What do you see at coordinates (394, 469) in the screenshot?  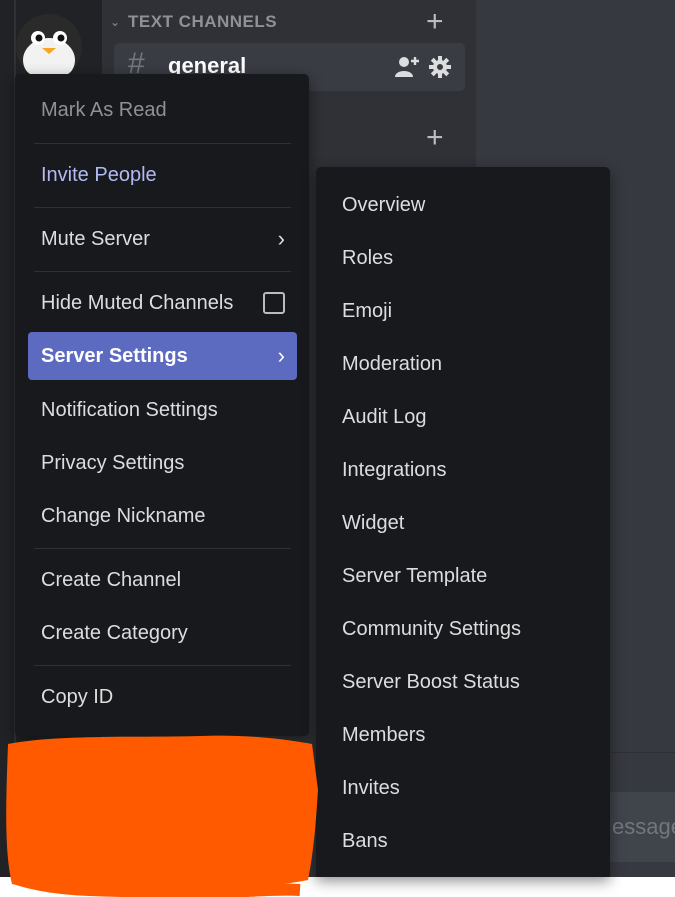 I see `submenu-item-label: Integrations` at bounding box center [394, 469].